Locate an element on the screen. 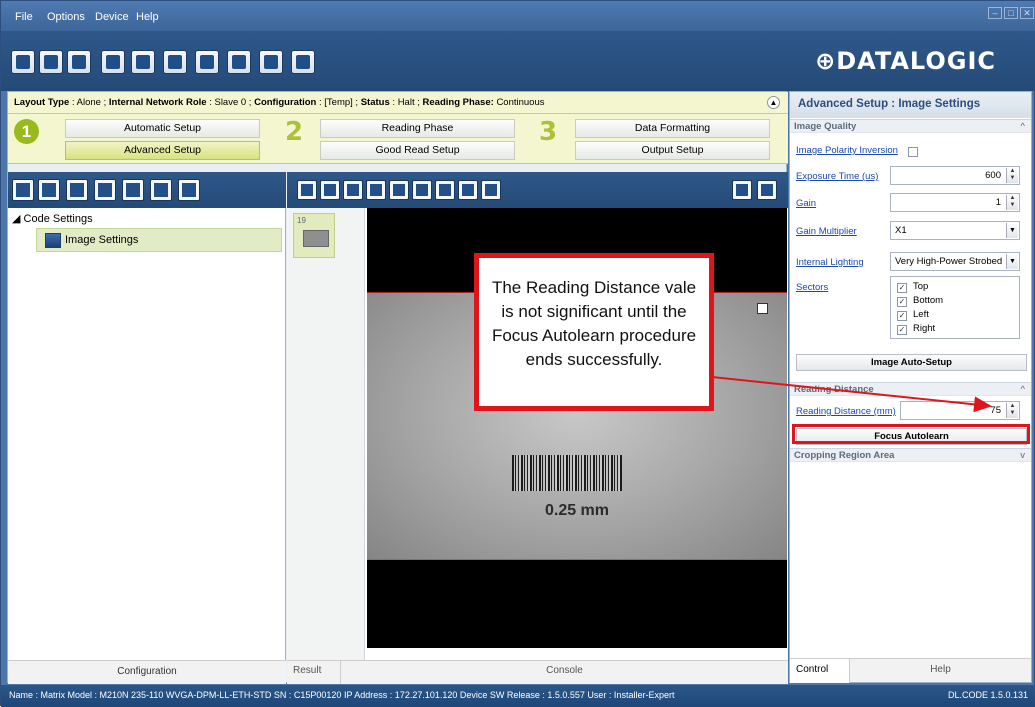 The width and height of the screenshot is (1035, 707). check-button is located at coordinates (445, 190).